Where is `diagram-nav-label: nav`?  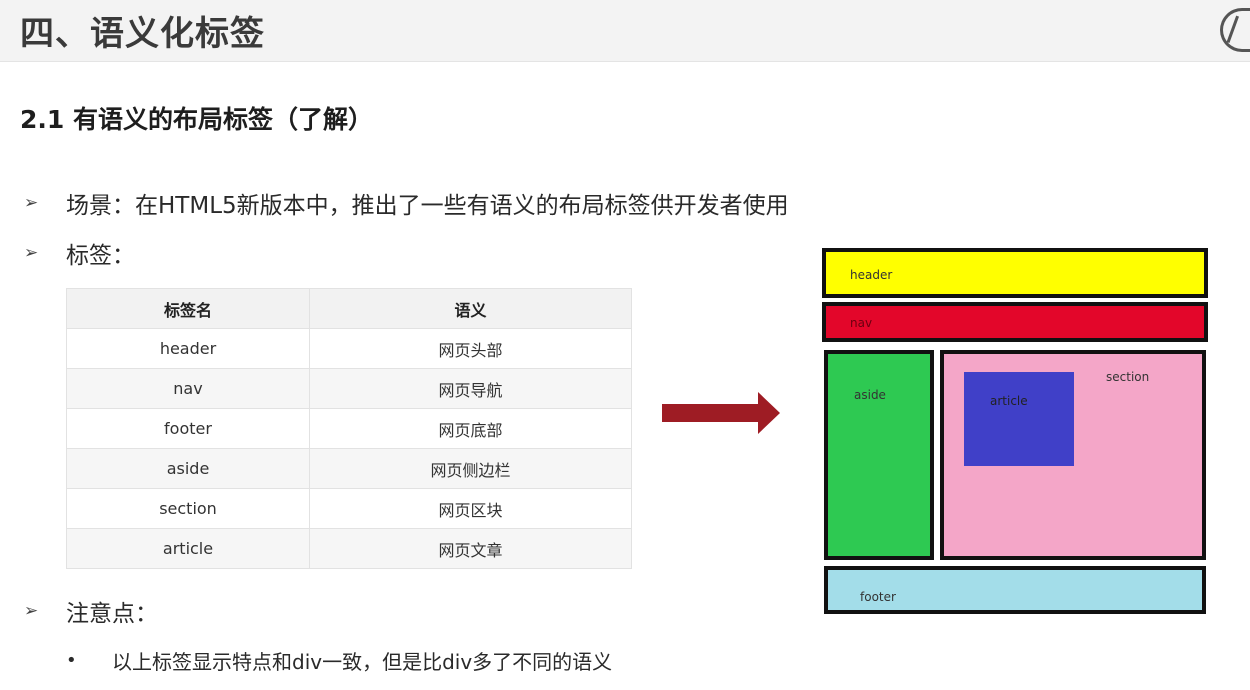 diagram-nav-label: nav is located at coordinates (861, 323).